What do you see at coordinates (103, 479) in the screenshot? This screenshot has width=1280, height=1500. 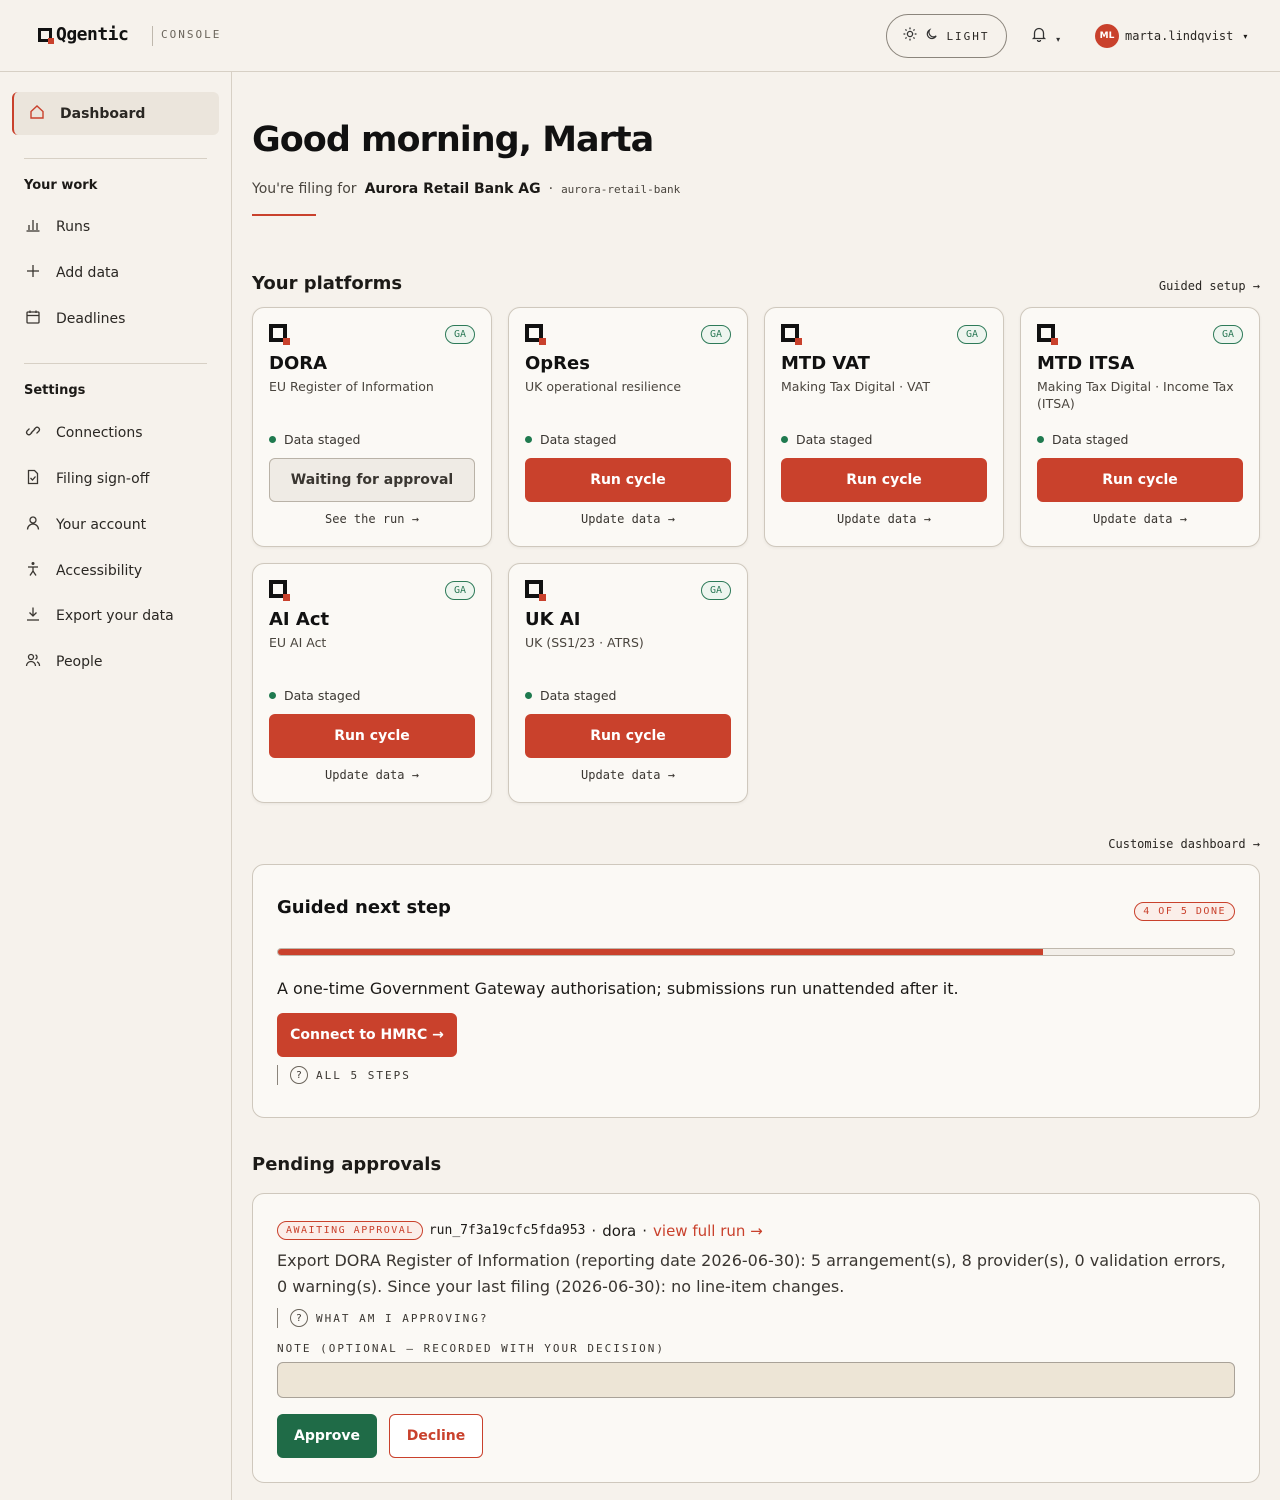 I see `sidebar-item-label: Filing sign-off` at bounding box center [103, 479].